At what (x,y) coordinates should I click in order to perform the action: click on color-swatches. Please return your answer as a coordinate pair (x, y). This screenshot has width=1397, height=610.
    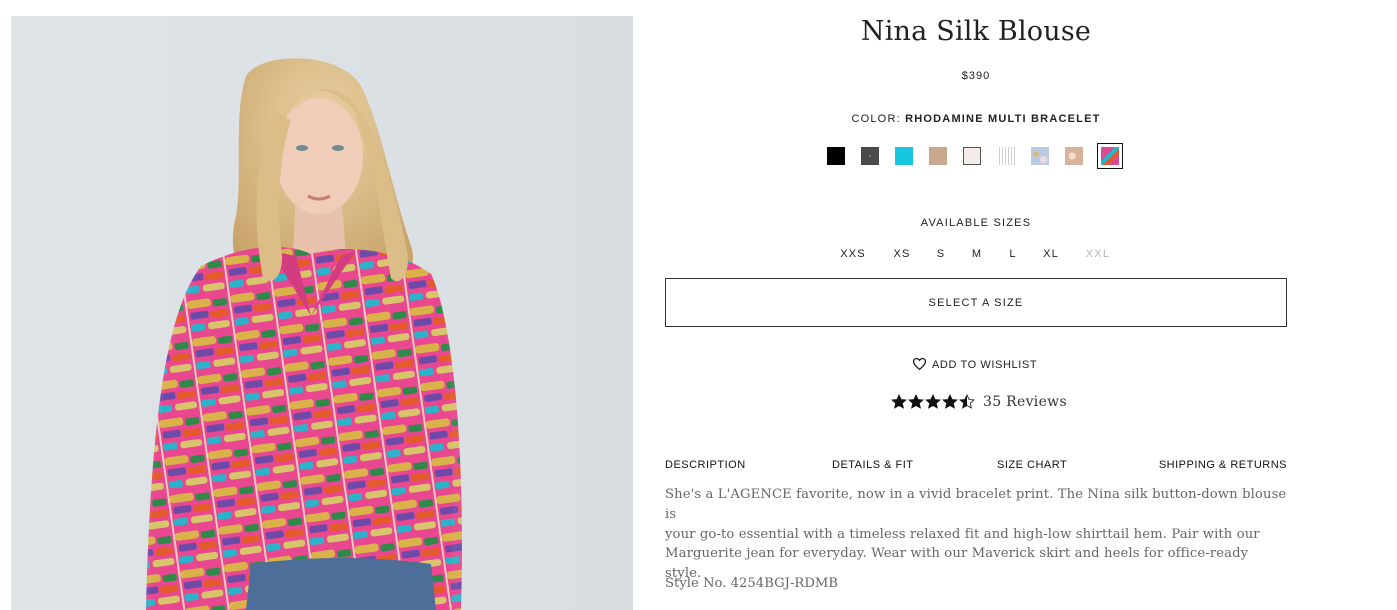
    Looking at the image, I should click on (975, 156).